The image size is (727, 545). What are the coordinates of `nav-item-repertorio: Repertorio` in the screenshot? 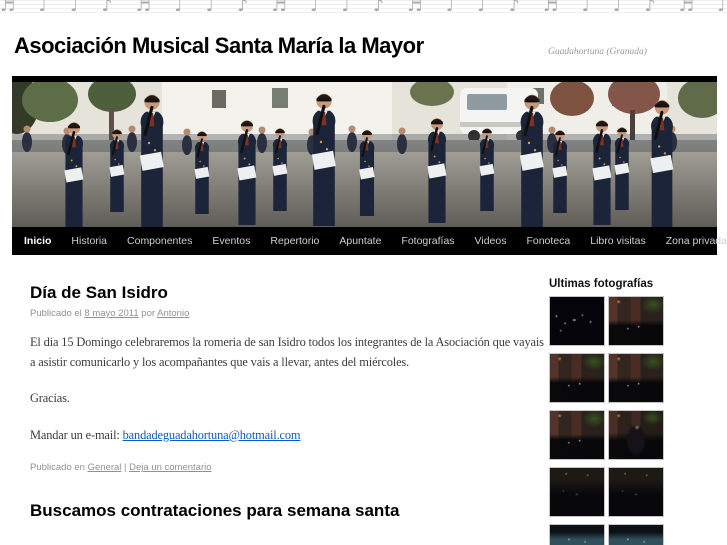 It's located at (294, 241).